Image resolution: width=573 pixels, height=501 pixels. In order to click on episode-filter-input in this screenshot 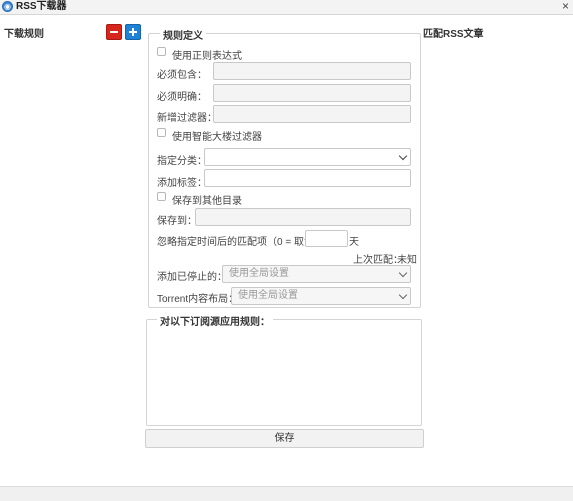, I will do `click(312, 114)`.